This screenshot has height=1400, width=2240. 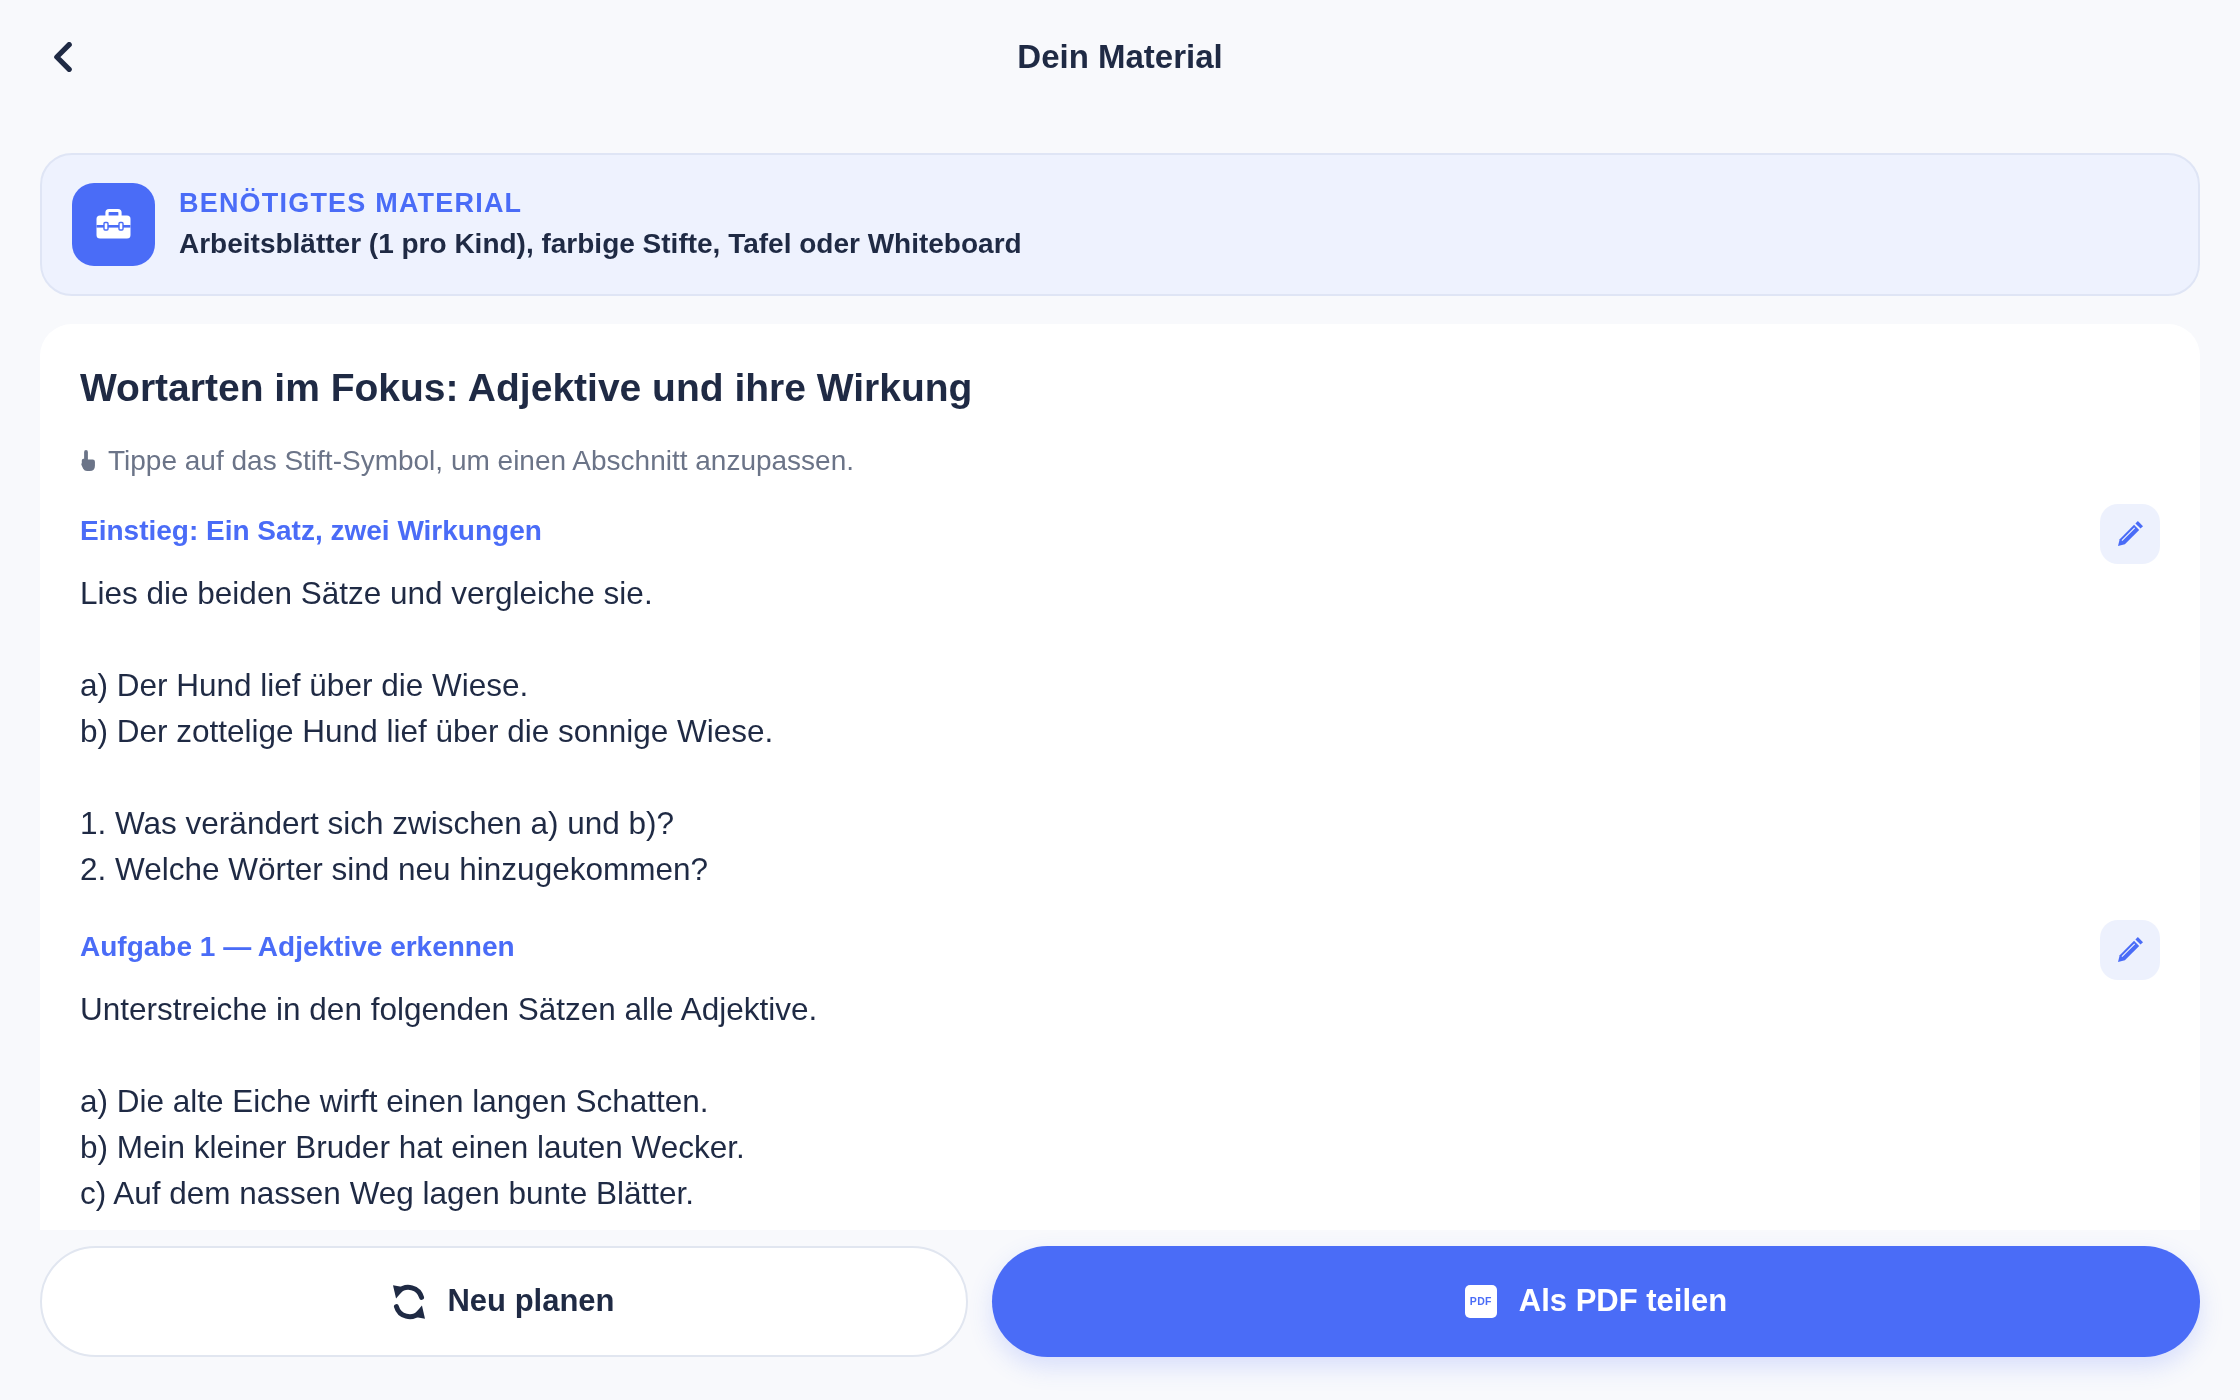 I want to click on text-line: 2. Welche Wörter sind neu hinzugekommen?, so click(x=394, y=869).